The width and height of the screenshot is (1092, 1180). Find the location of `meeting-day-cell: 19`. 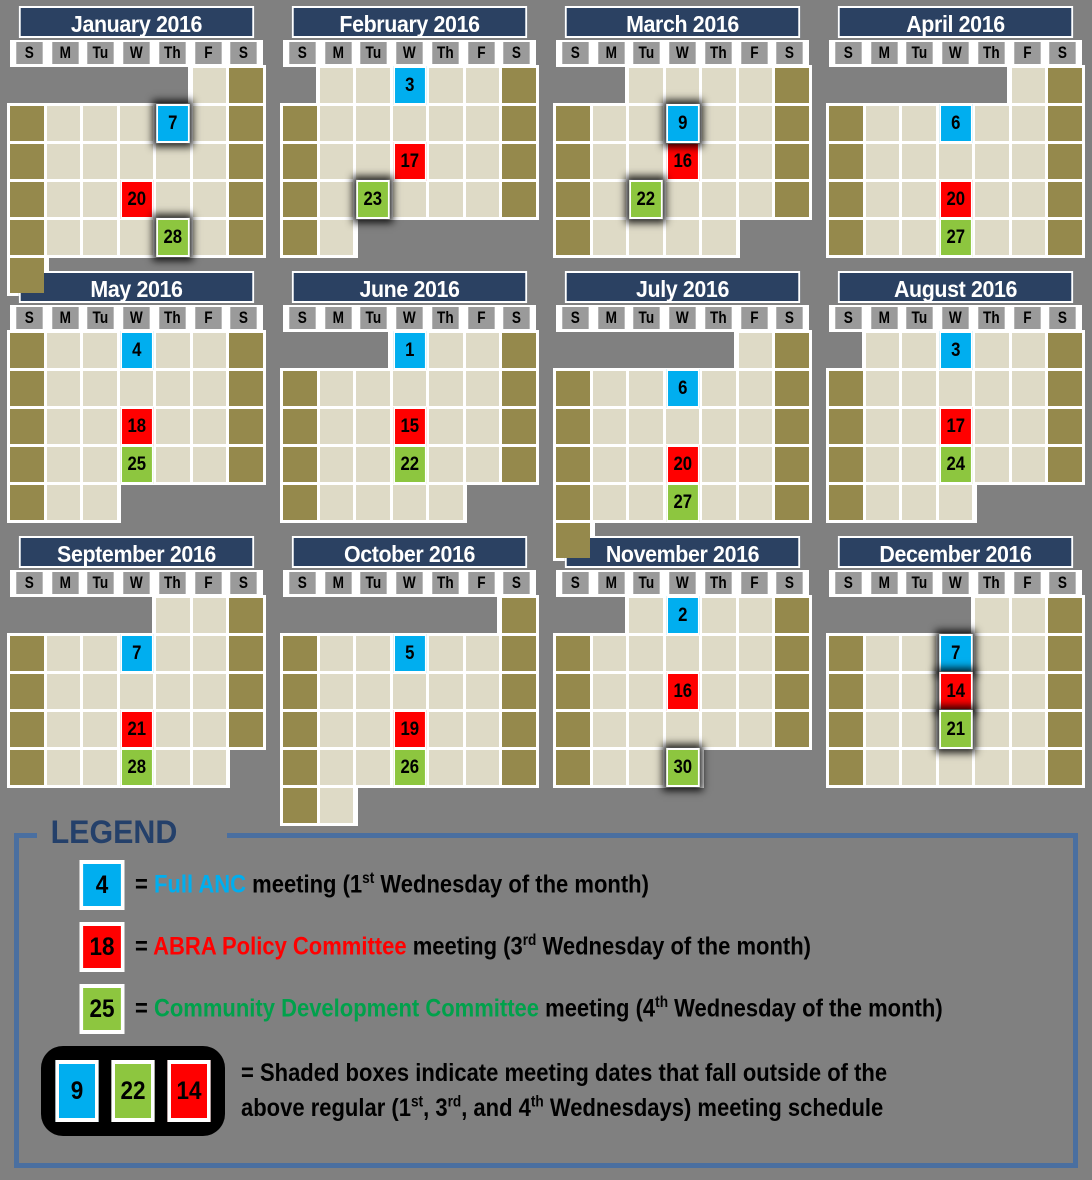

meeting-day-cell: 19 is located at coordinates (409, 729).